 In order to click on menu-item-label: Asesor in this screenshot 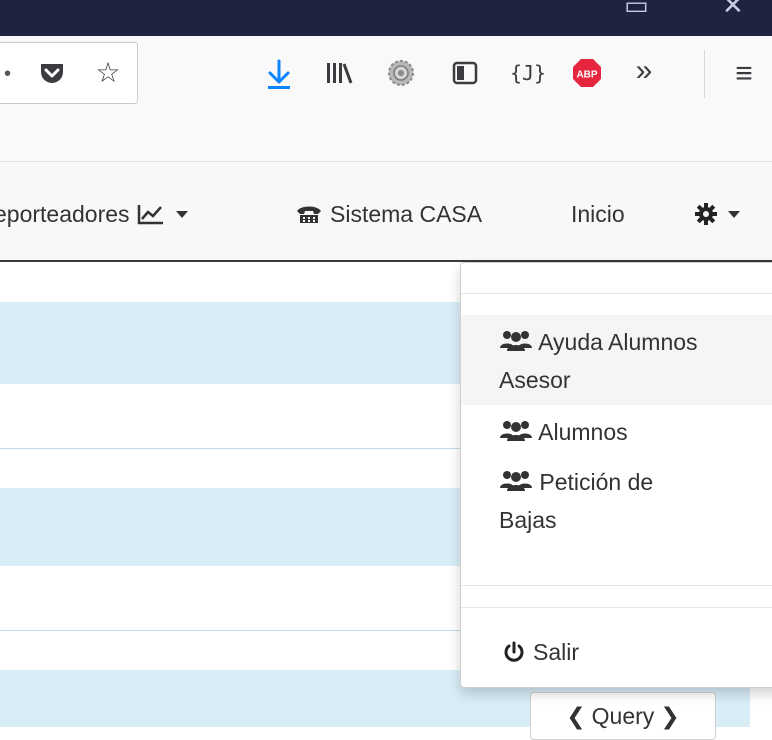, I will do `click(535, 380)`.